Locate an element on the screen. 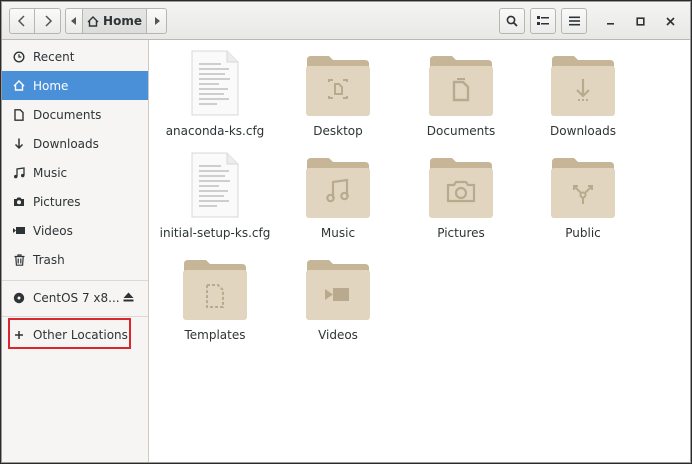 The image size is (692, 464). folder-item: Desktop is located at coordinates (338, 100).